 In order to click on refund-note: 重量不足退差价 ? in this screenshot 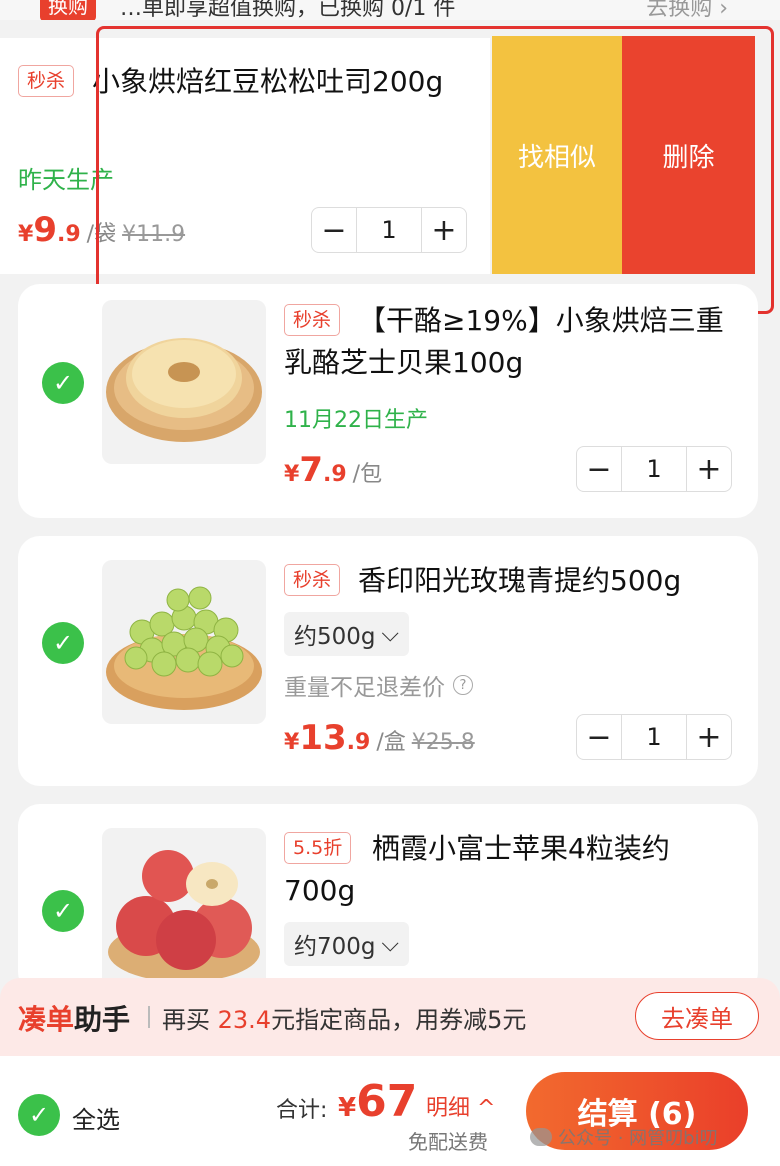, I will do `click(378, 685)`.